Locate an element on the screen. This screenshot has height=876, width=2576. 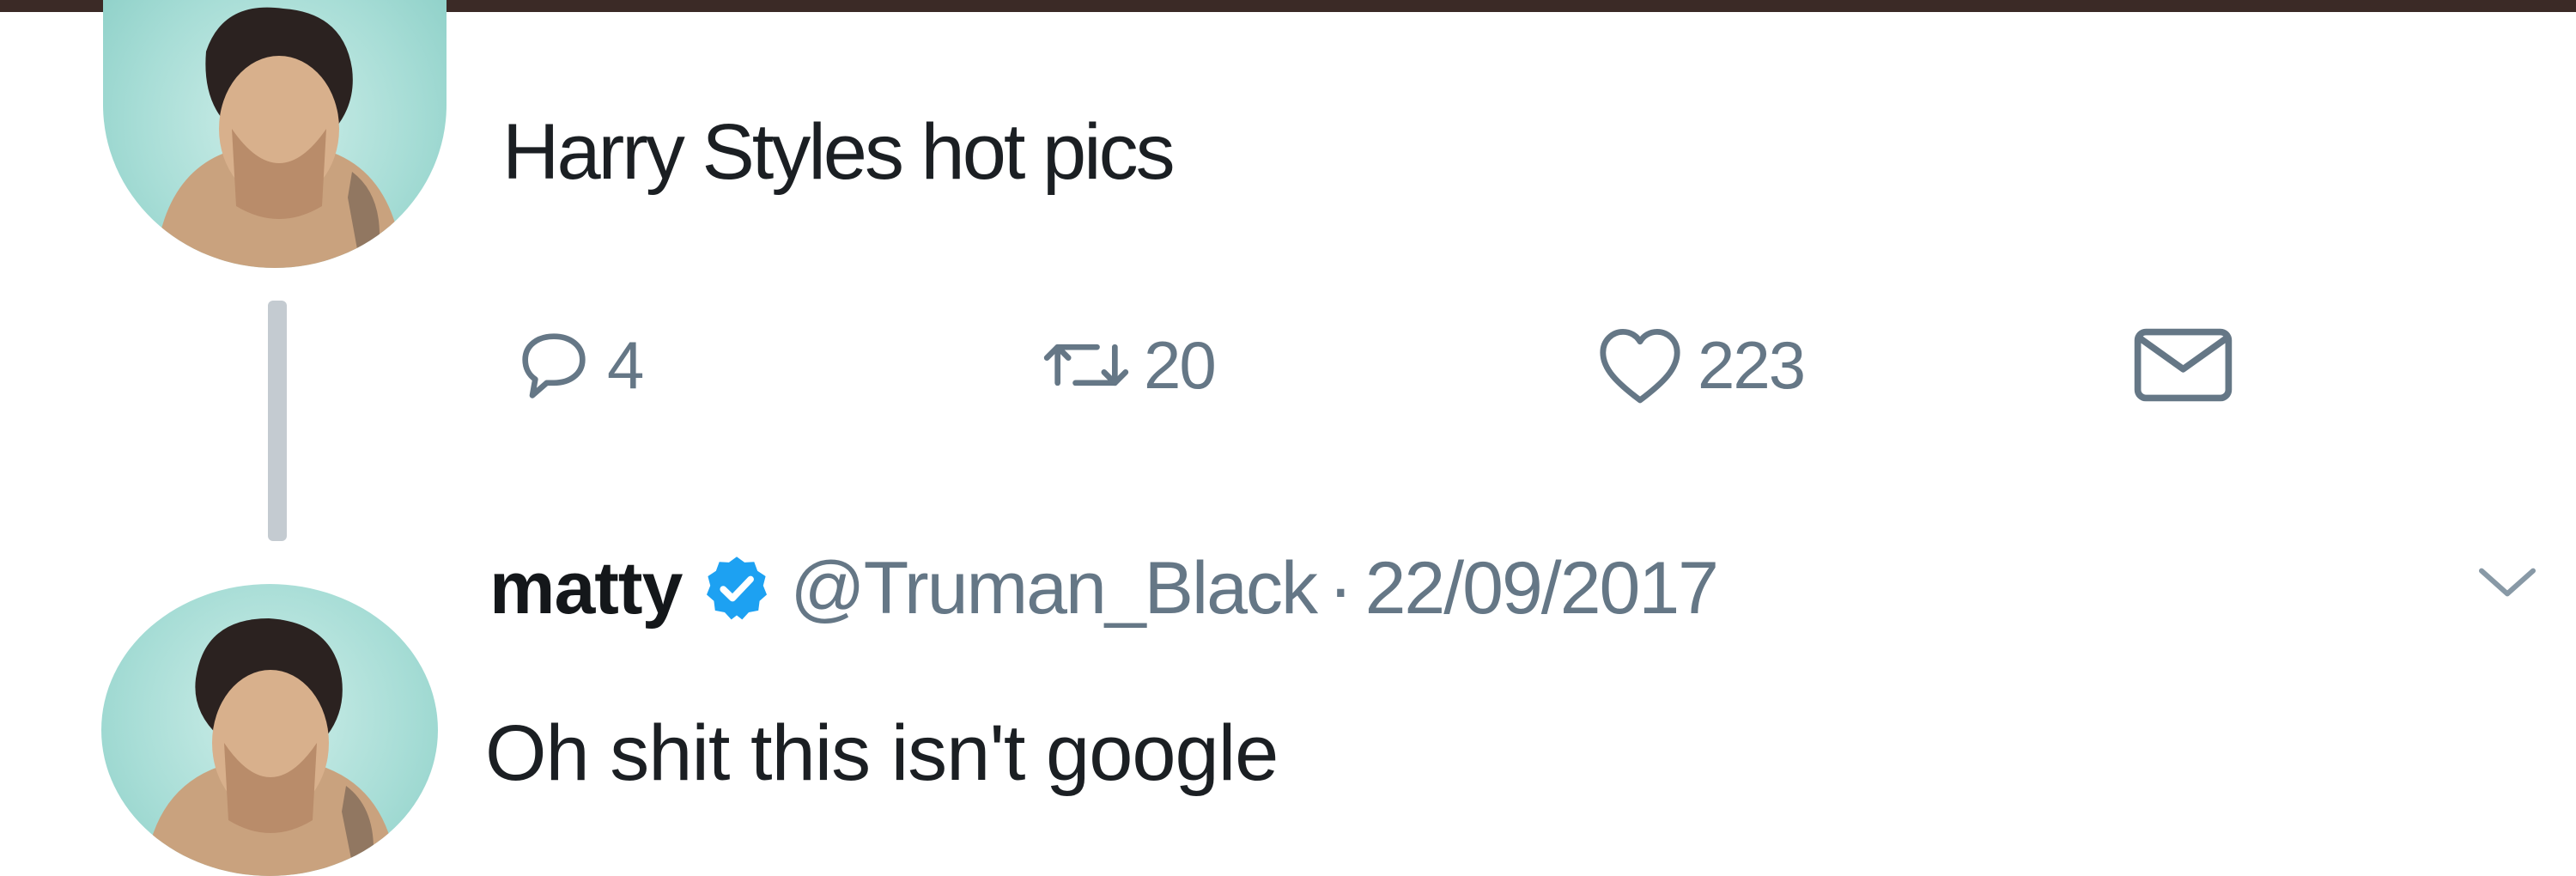
like-button: 223 is located at coordinates (1700, 365).